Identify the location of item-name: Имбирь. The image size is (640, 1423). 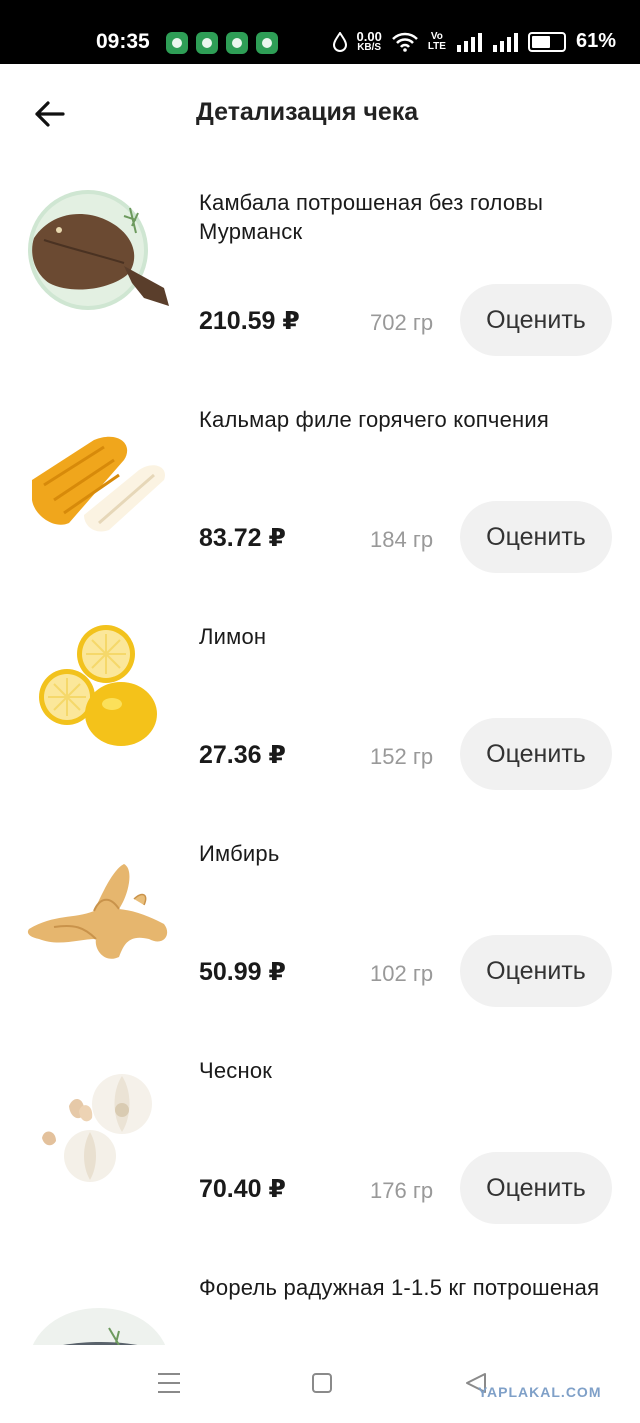
(239, 853).